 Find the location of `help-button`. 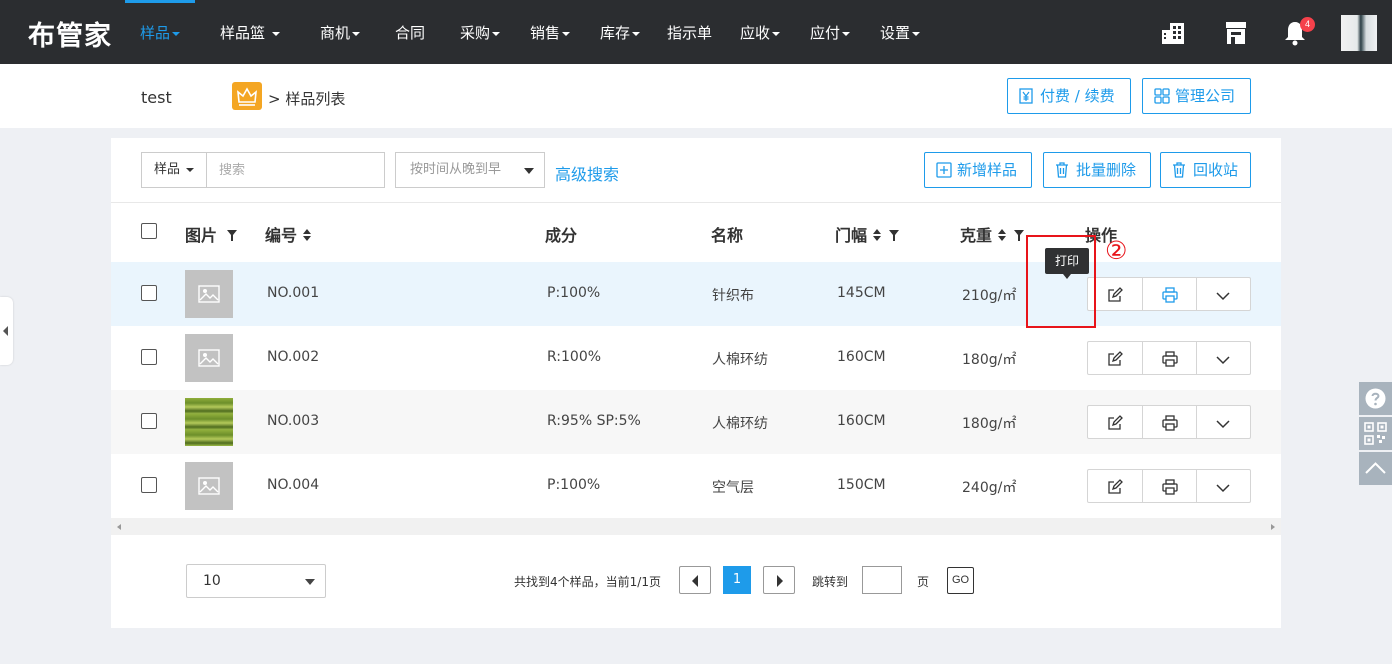

help-button is located at coordinates (1375, 398).